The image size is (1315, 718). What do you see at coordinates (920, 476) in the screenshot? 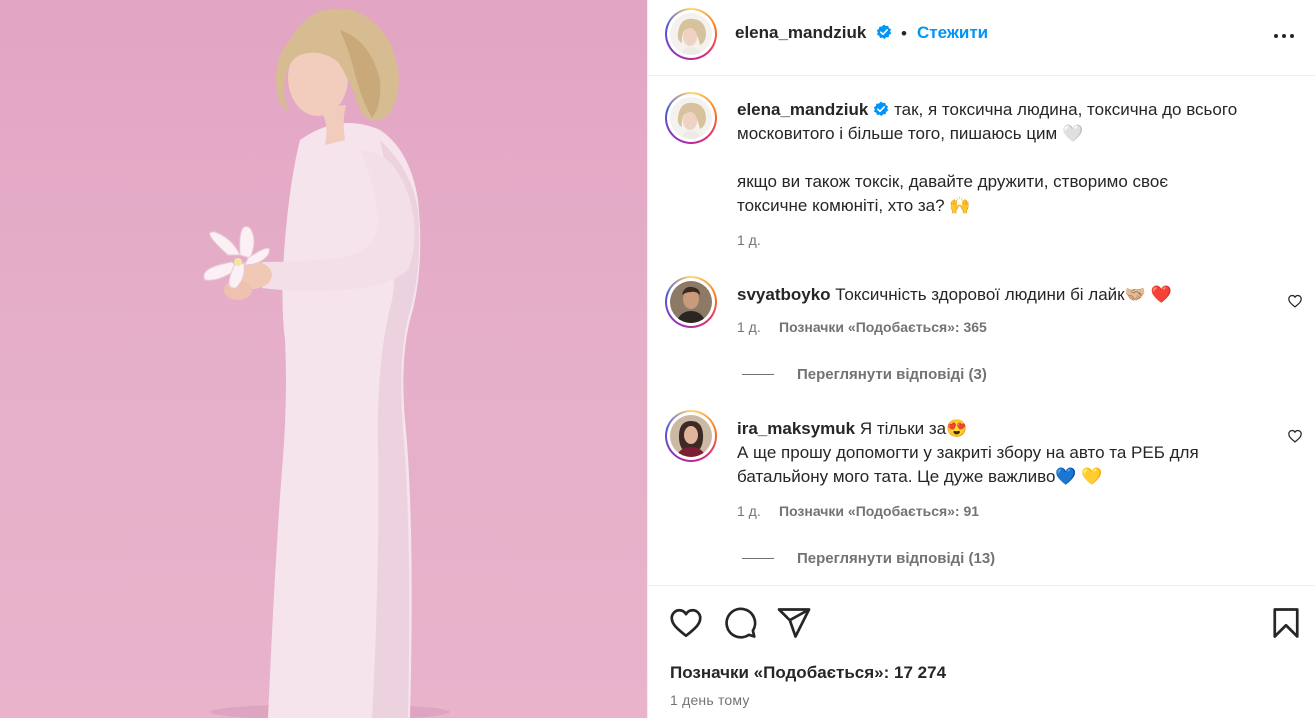
I see `comment-text-3: батальйону мого тата. Це дуже важливо💙 💛` at bounding box center [920, 476].